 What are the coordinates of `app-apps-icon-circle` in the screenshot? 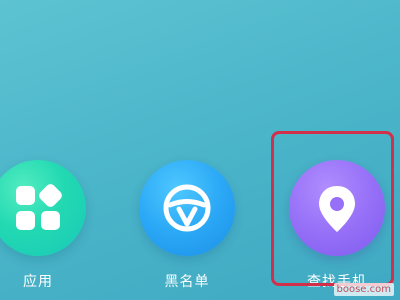 It's located at (43, 208).